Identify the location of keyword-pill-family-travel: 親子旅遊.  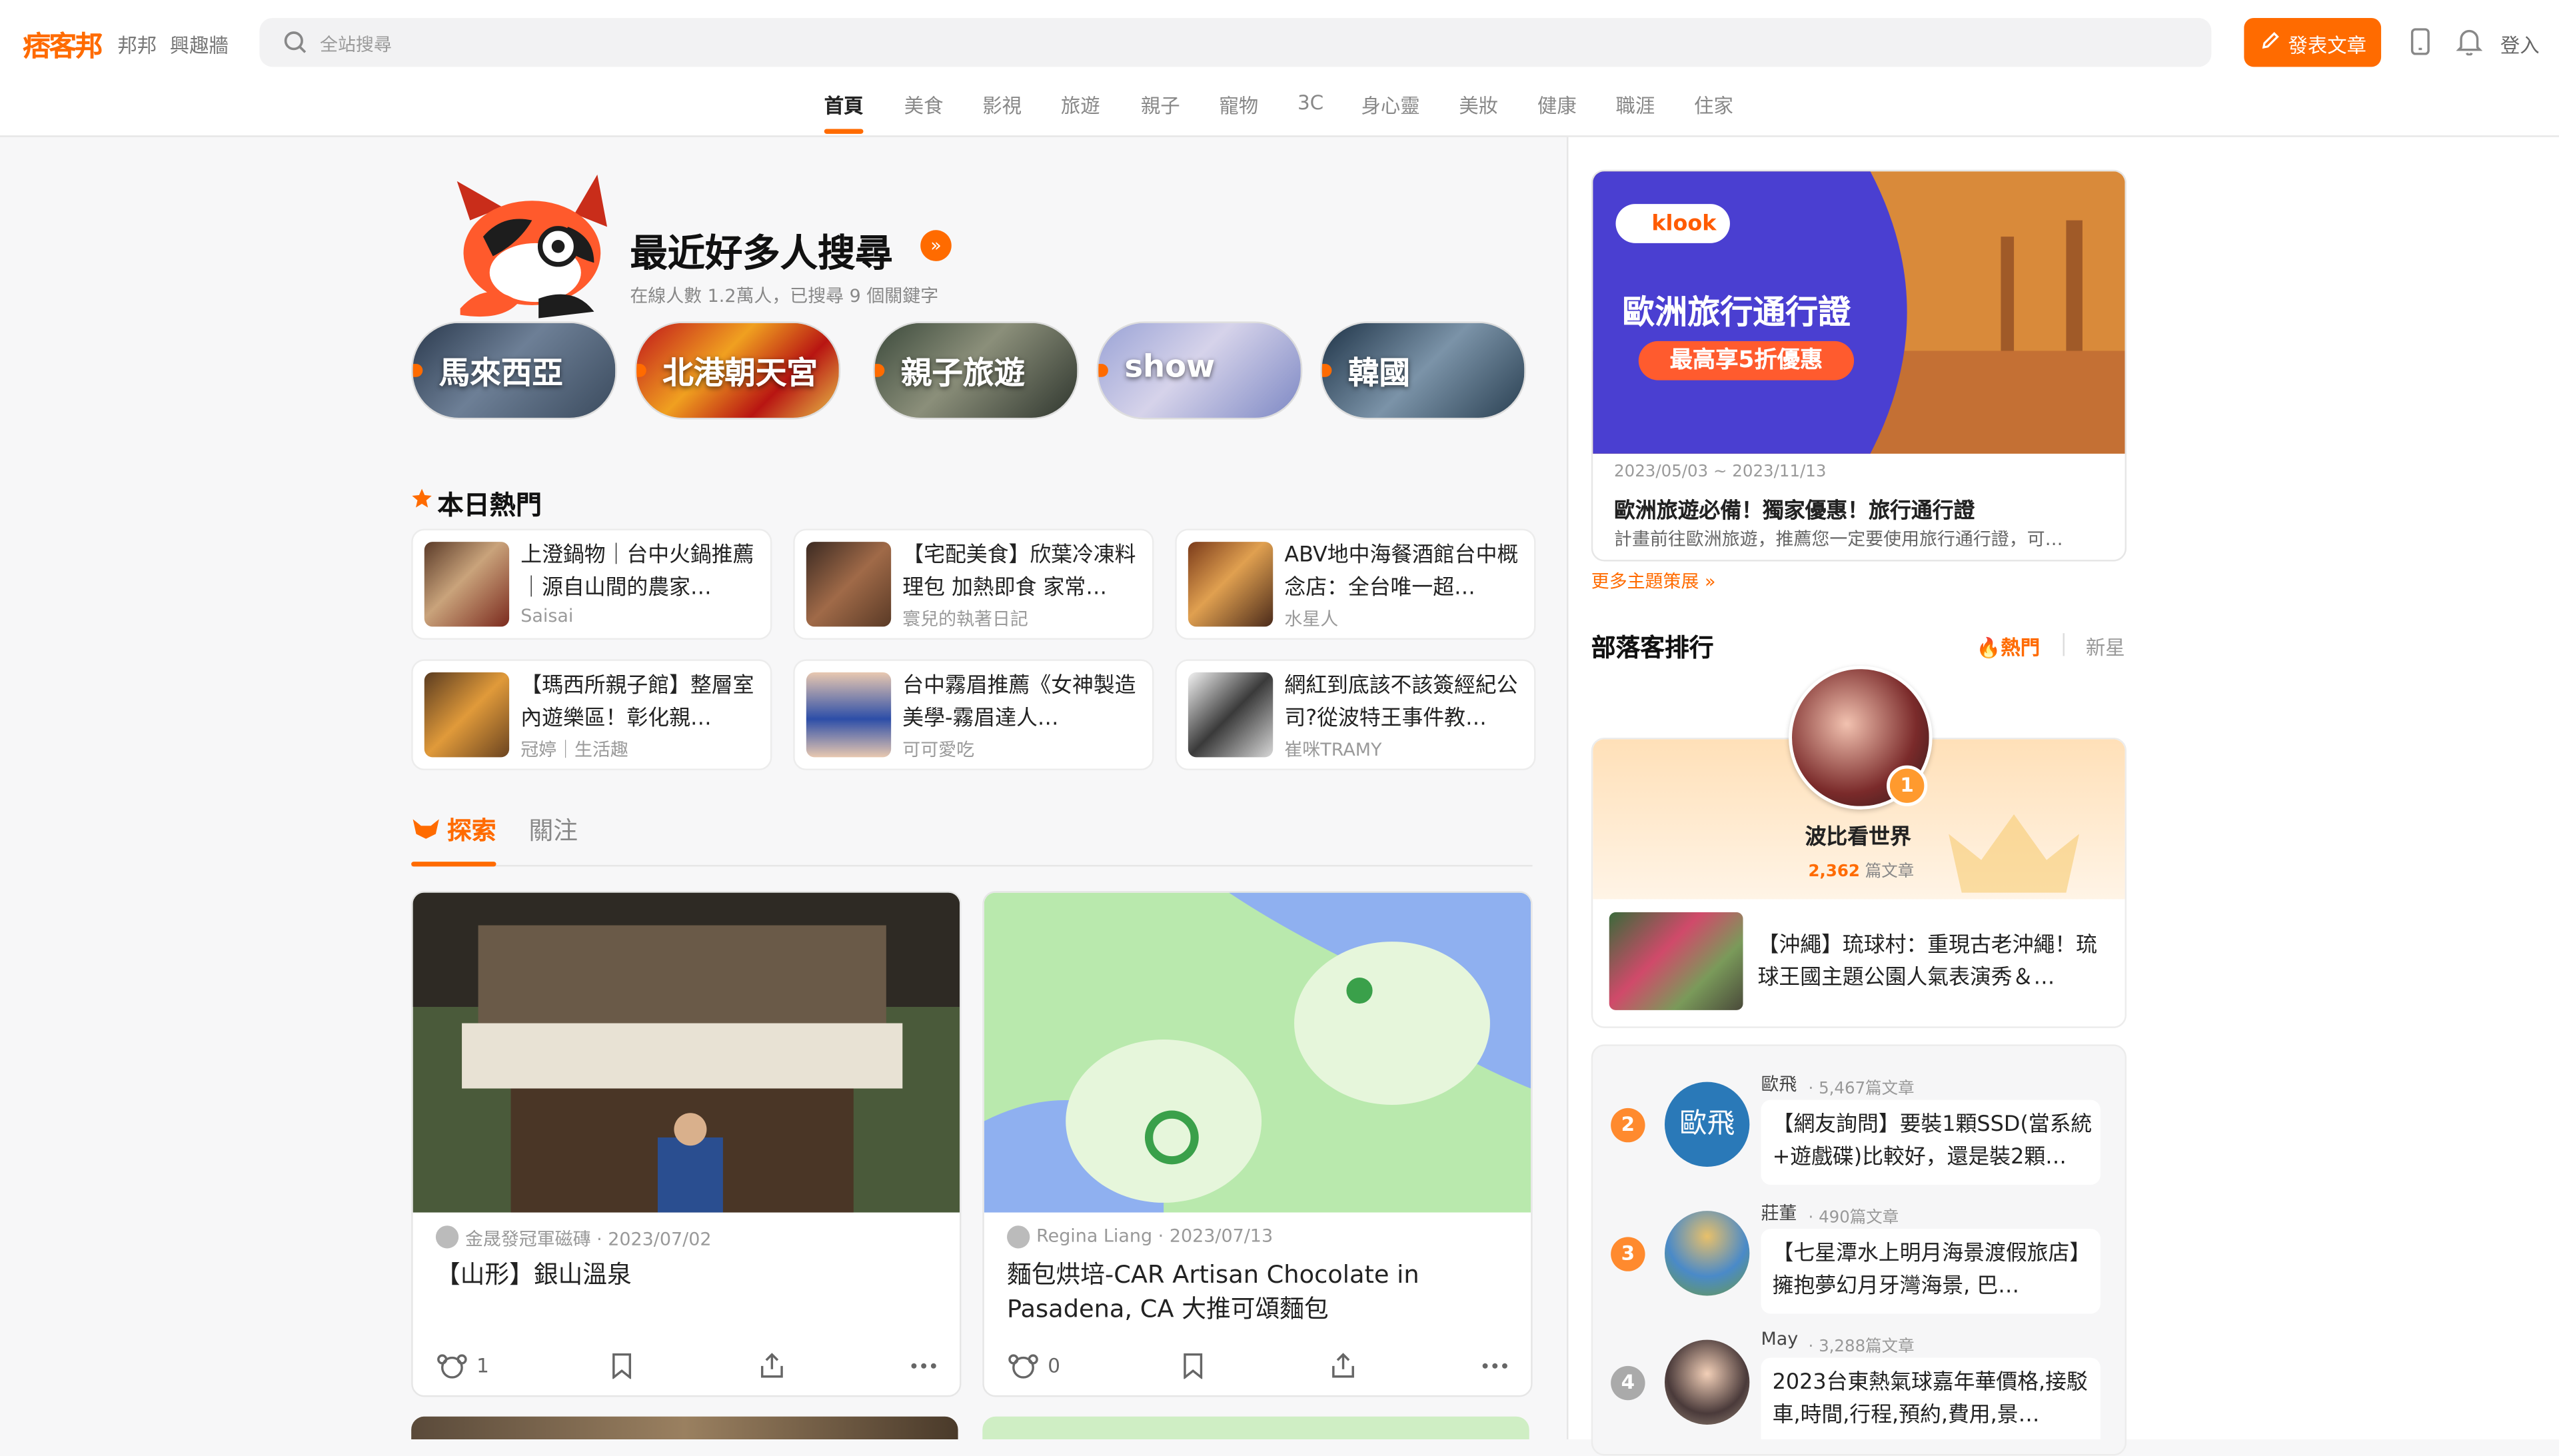
(976, 370).